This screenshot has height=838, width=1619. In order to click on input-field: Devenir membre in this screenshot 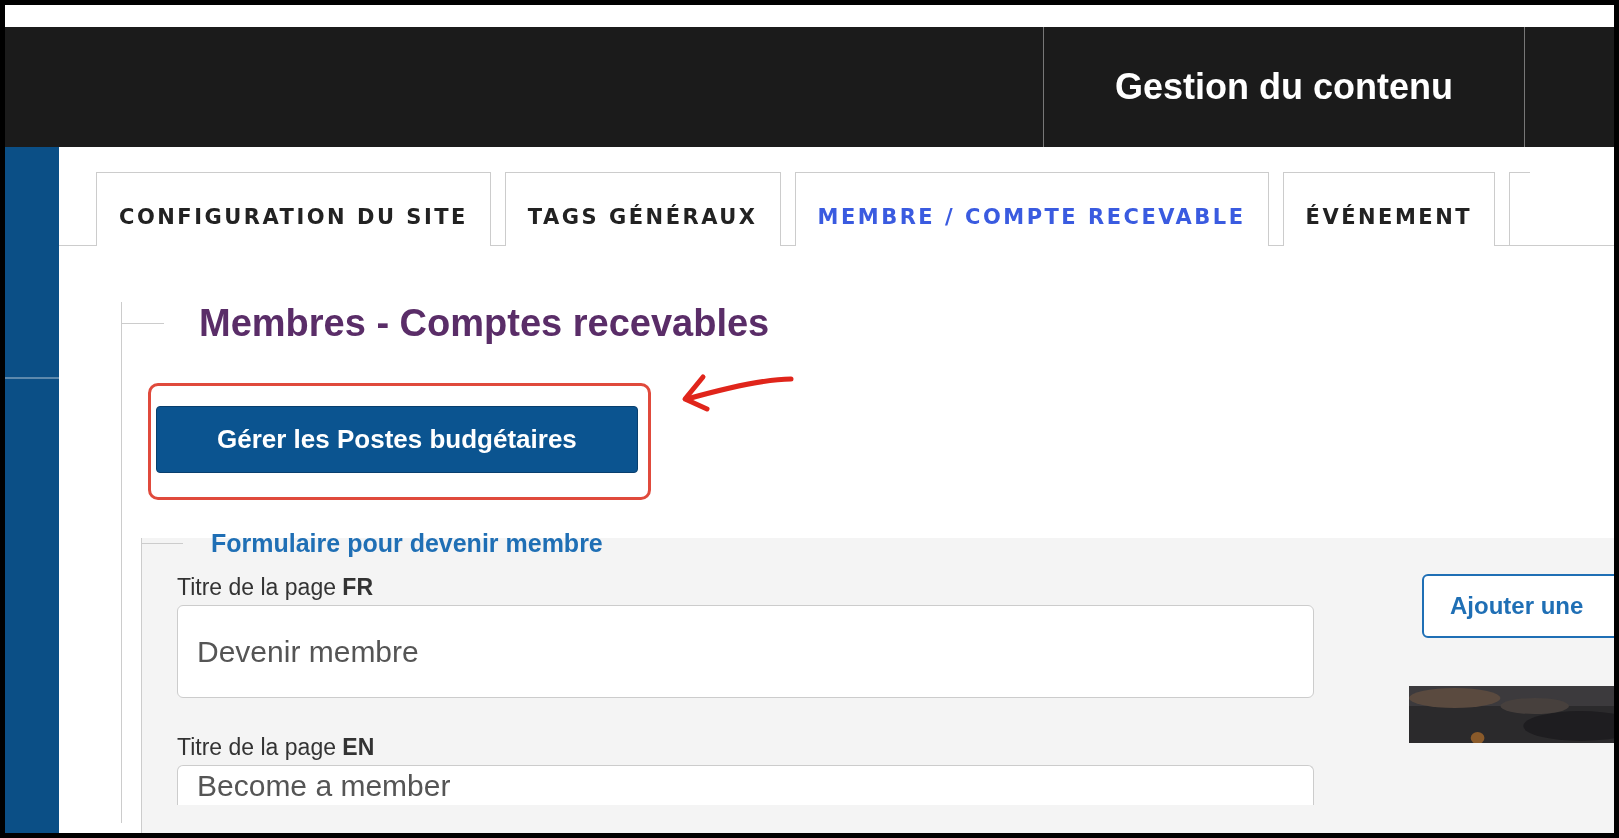, I will do `click(745, 651)`.